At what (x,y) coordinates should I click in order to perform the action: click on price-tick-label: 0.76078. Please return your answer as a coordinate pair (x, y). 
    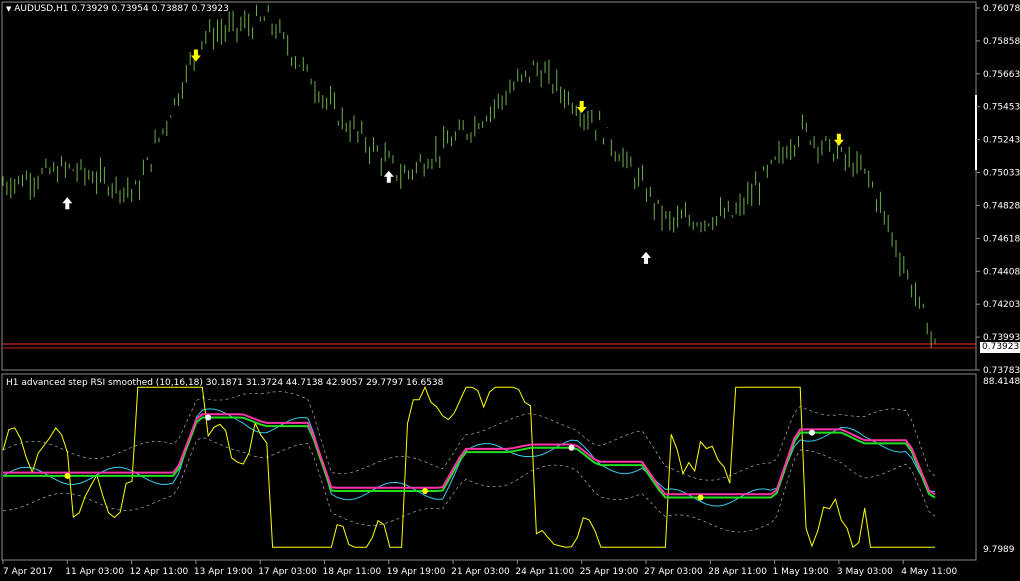
    Looking at the image, I should click on (1001, 9).